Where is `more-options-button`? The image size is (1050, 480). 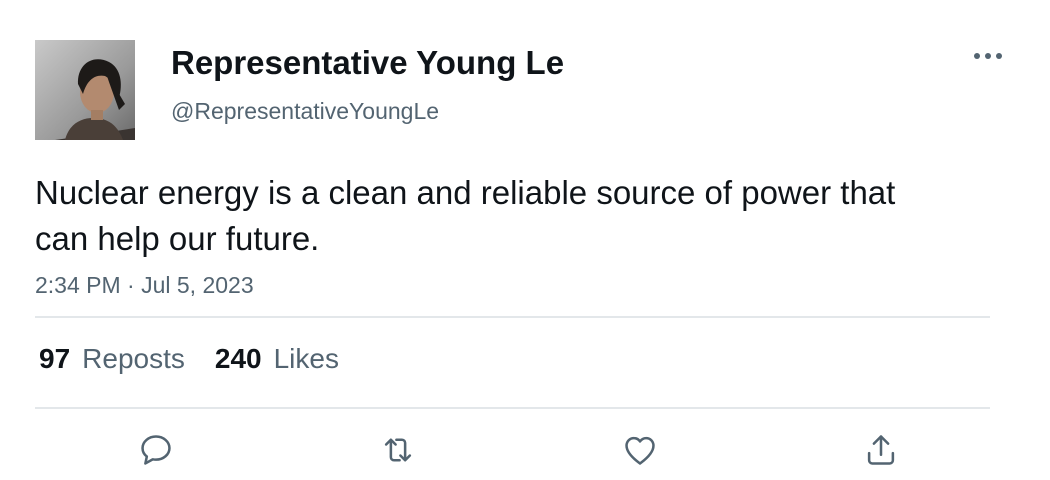 more-options-button is located at coordinates (988, 56).